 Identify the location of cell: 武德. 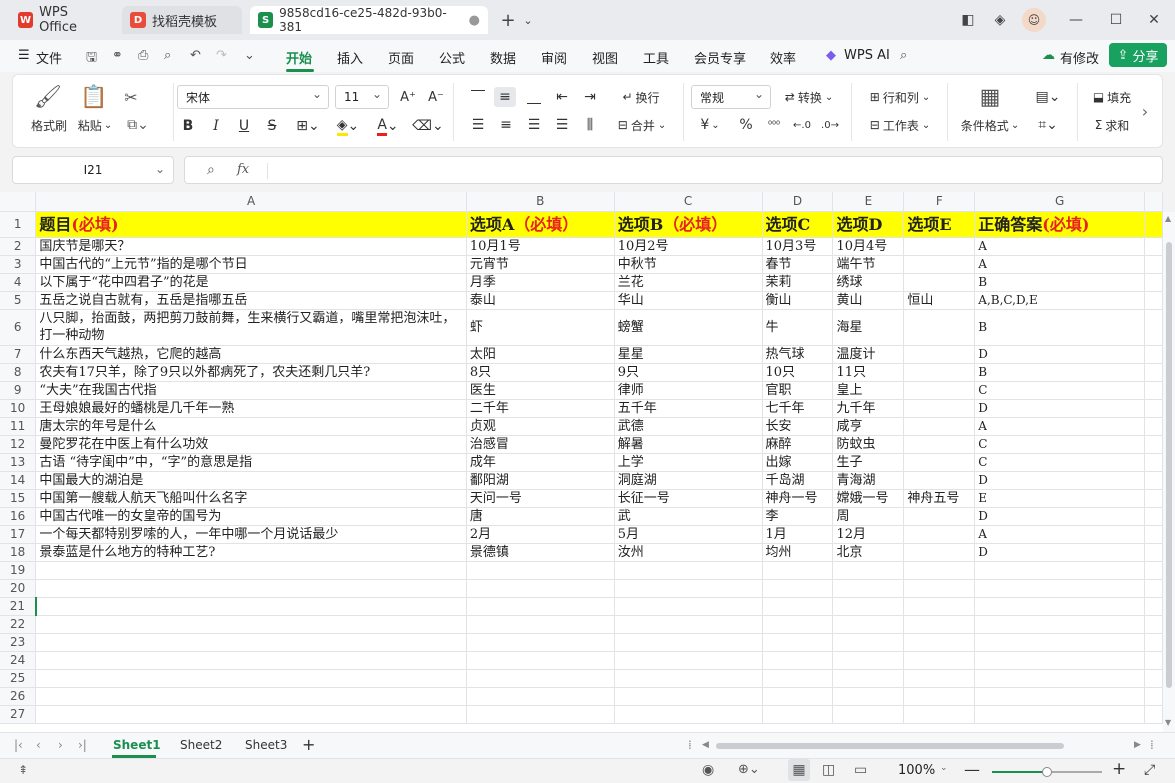
(688, 426).